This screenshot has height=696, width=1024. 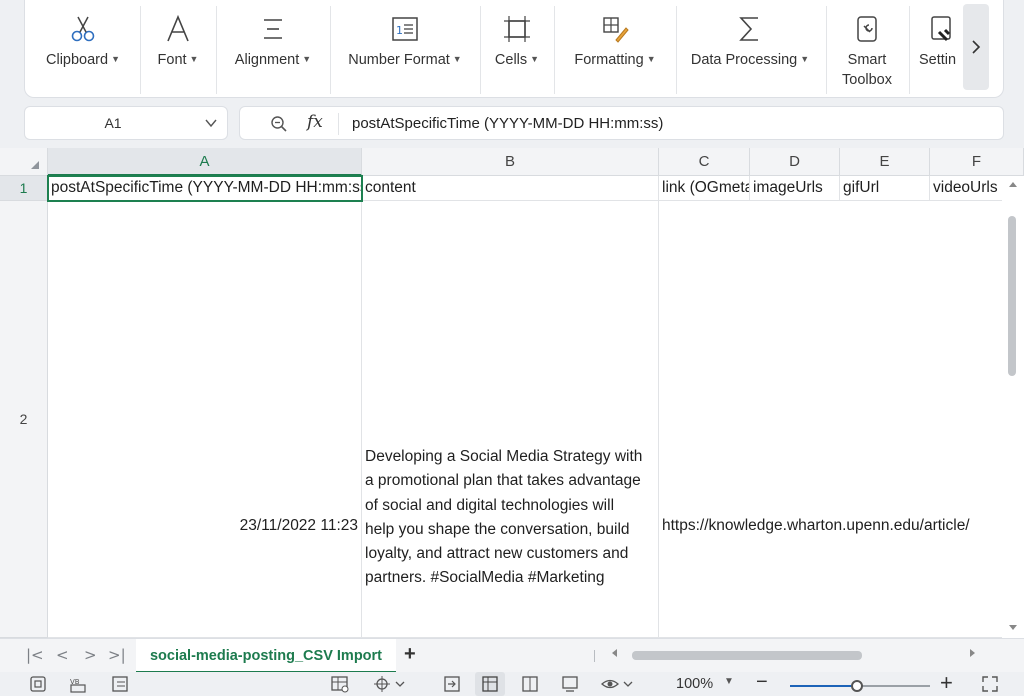 I want to click on zoom-in-button: +, so click(x=946, y=683).